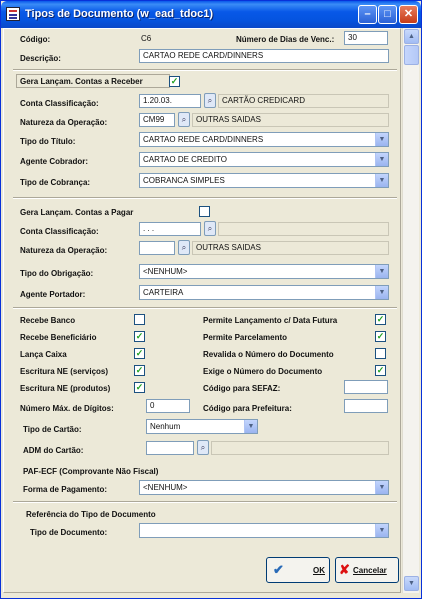  Describe the element at coordinates (408, 14) in the screenshot. I see `close-button: ✕` at that location.